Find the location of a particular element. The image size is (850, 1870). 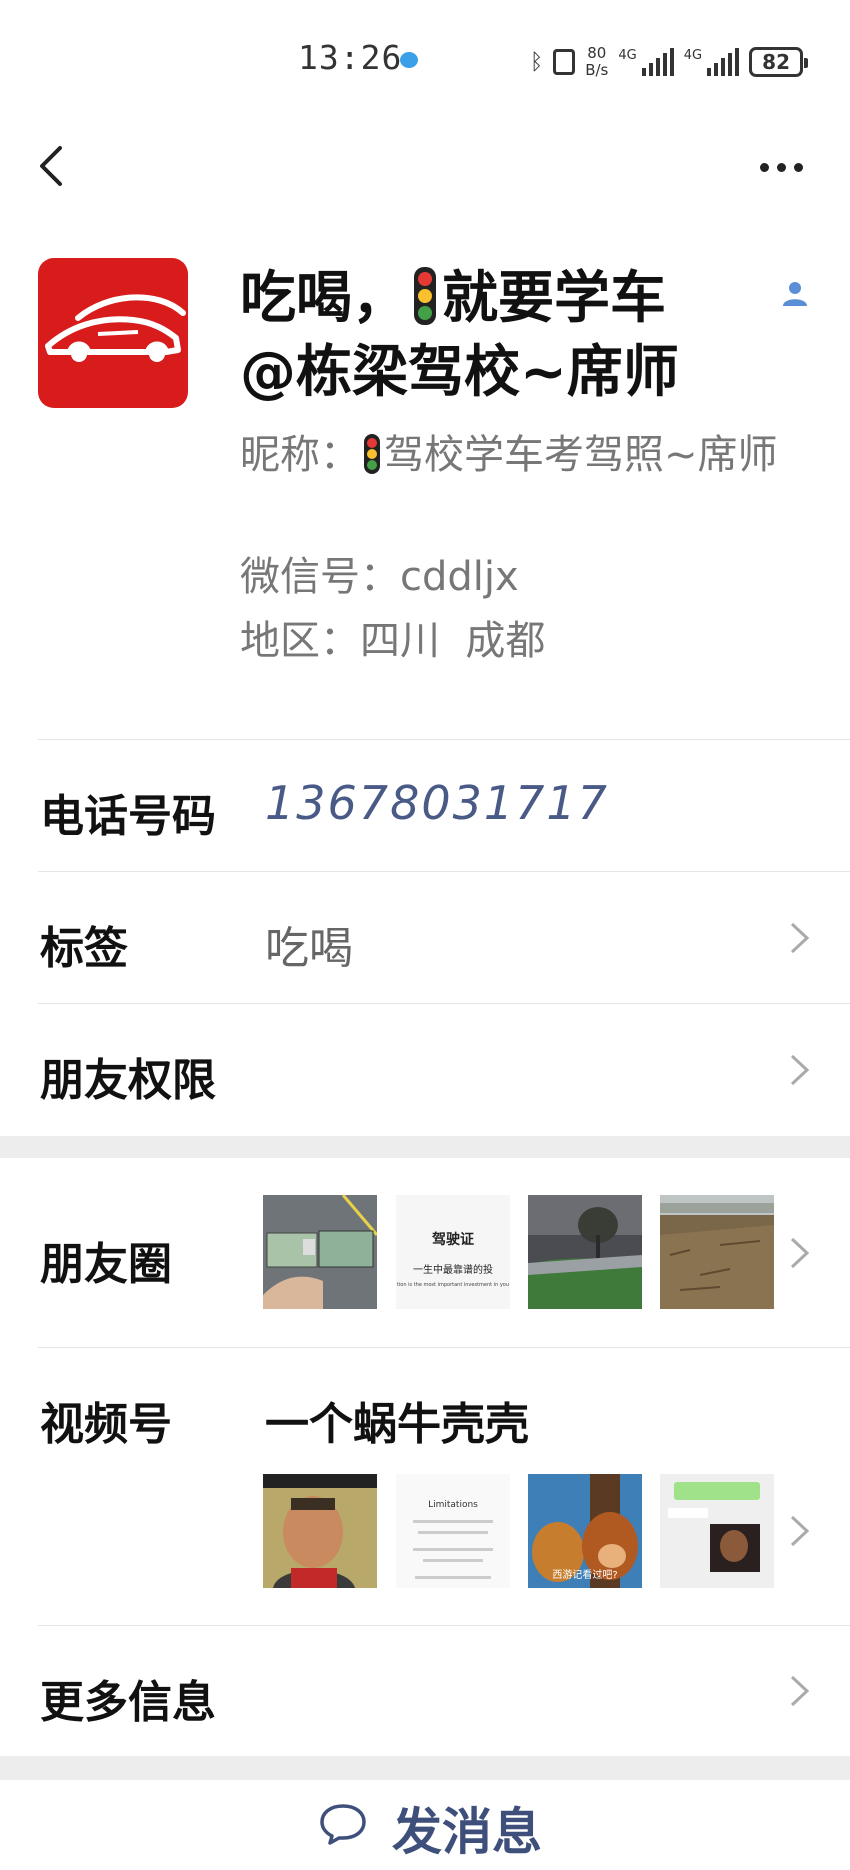

tag-value: 吃喝 is located at coordinates (309, 948).